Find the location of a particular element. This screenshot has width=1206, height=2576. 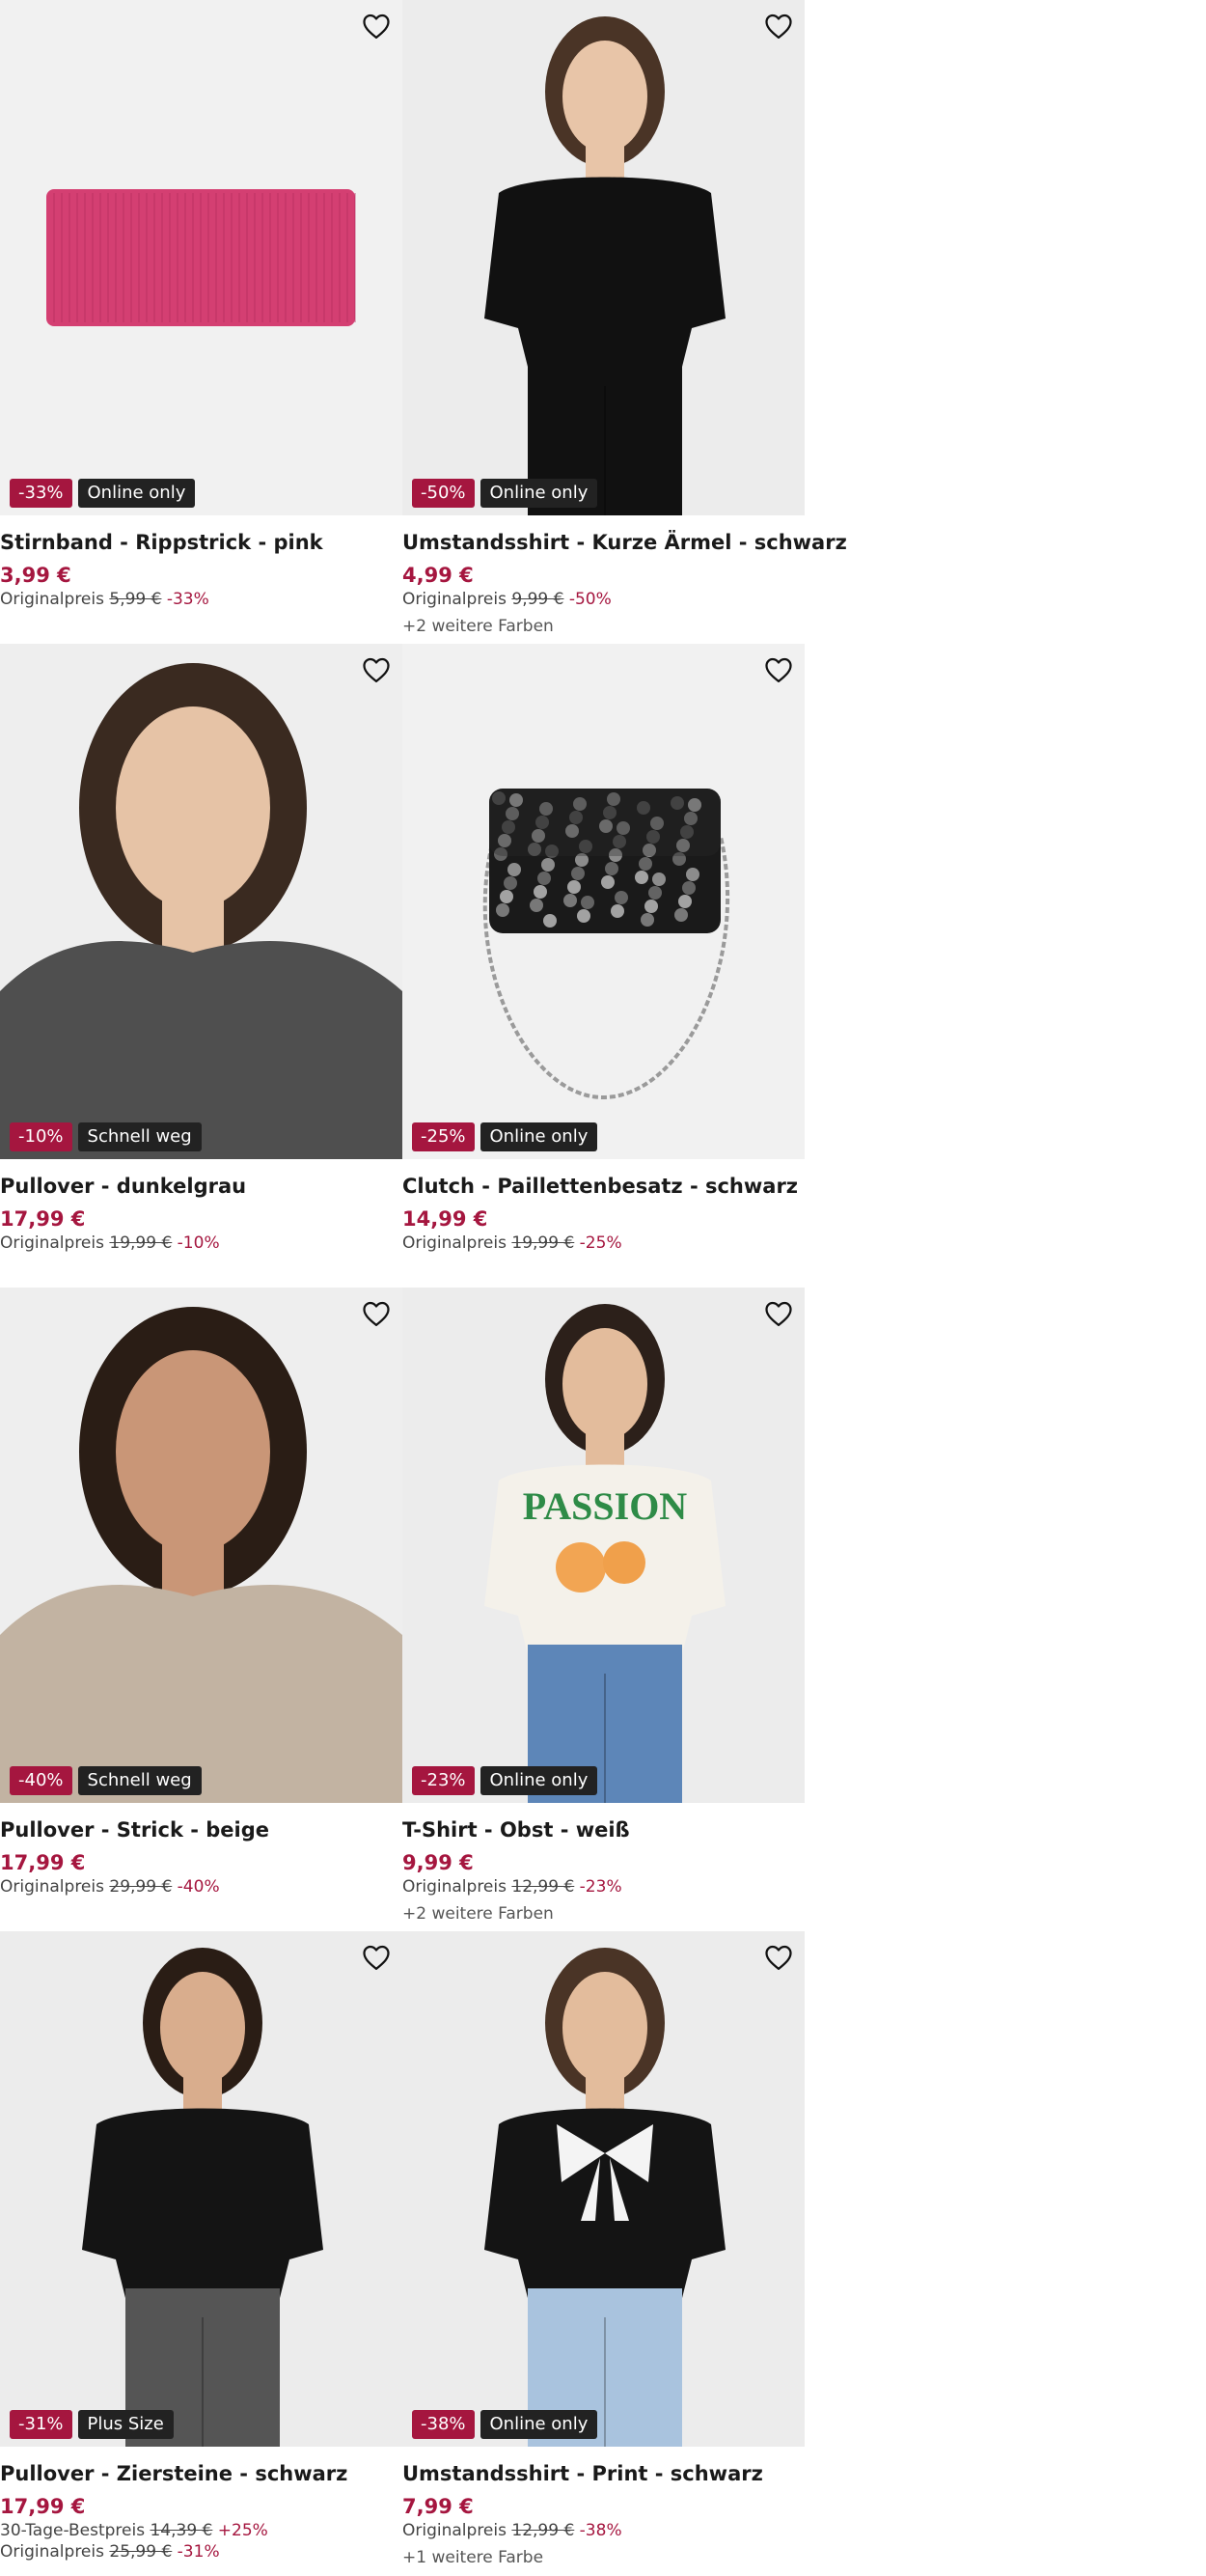

badges: -33% Online only is located at coordinates (103, 493).